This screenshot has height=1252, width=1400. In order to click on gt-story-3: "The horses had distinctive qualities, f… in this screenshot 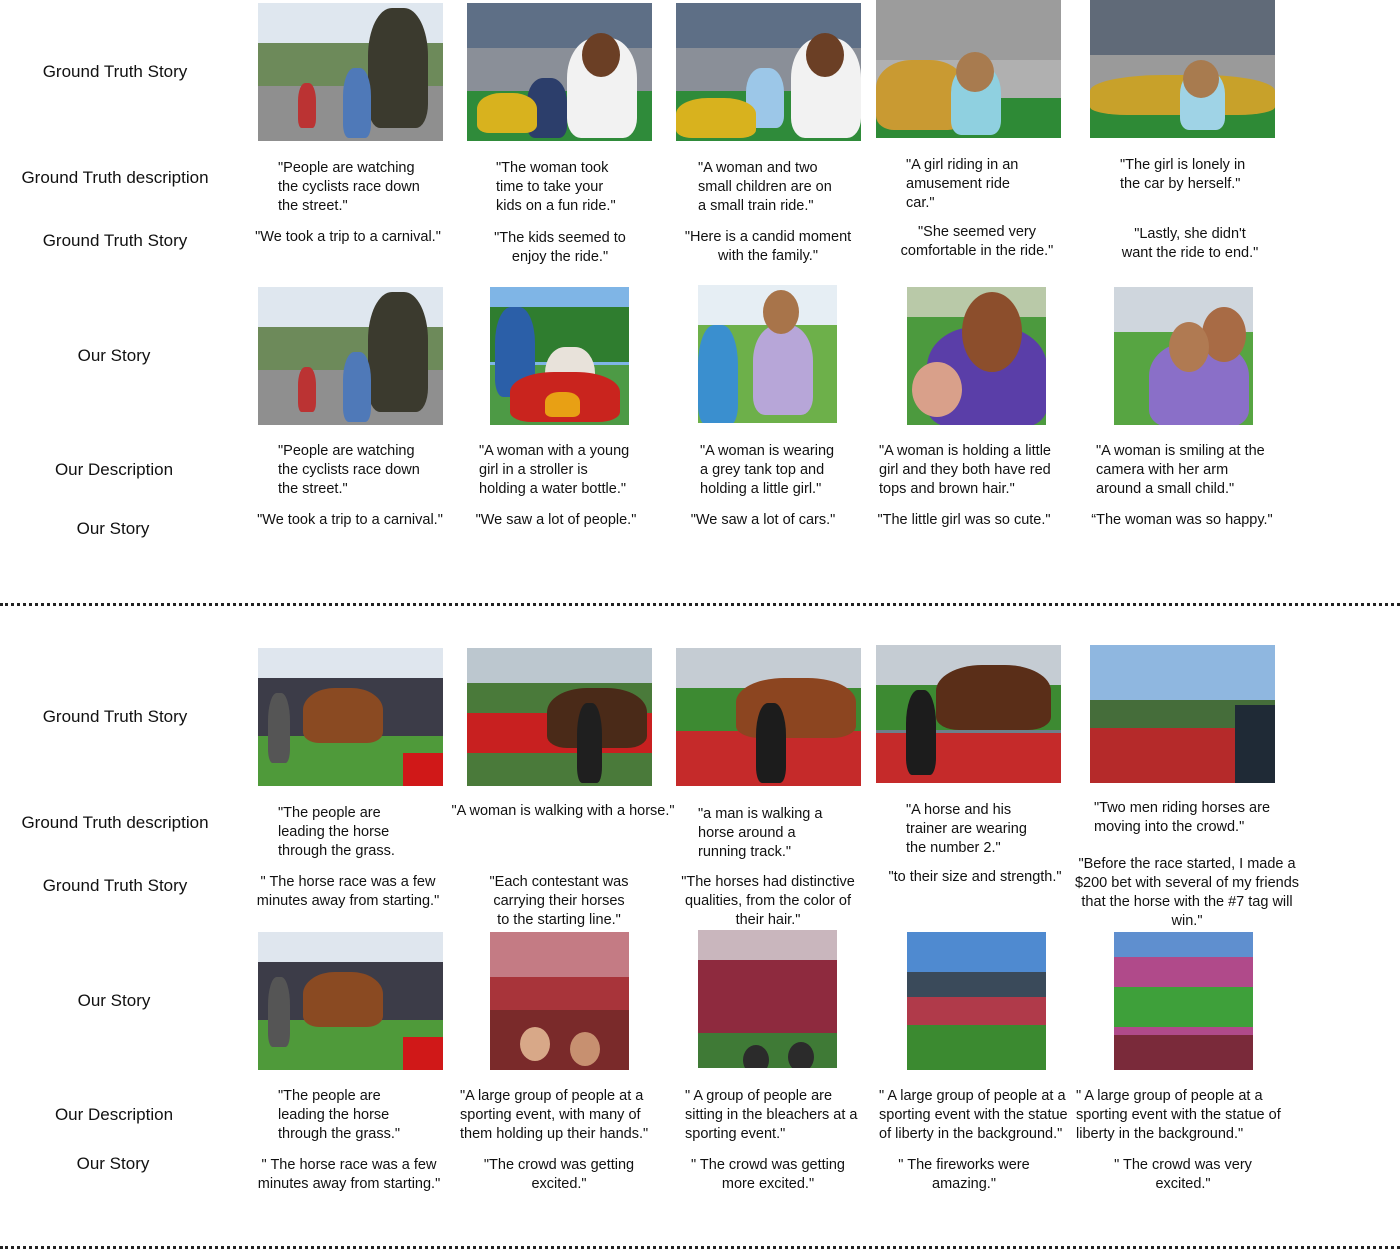, I will do `click(768, 901)`.